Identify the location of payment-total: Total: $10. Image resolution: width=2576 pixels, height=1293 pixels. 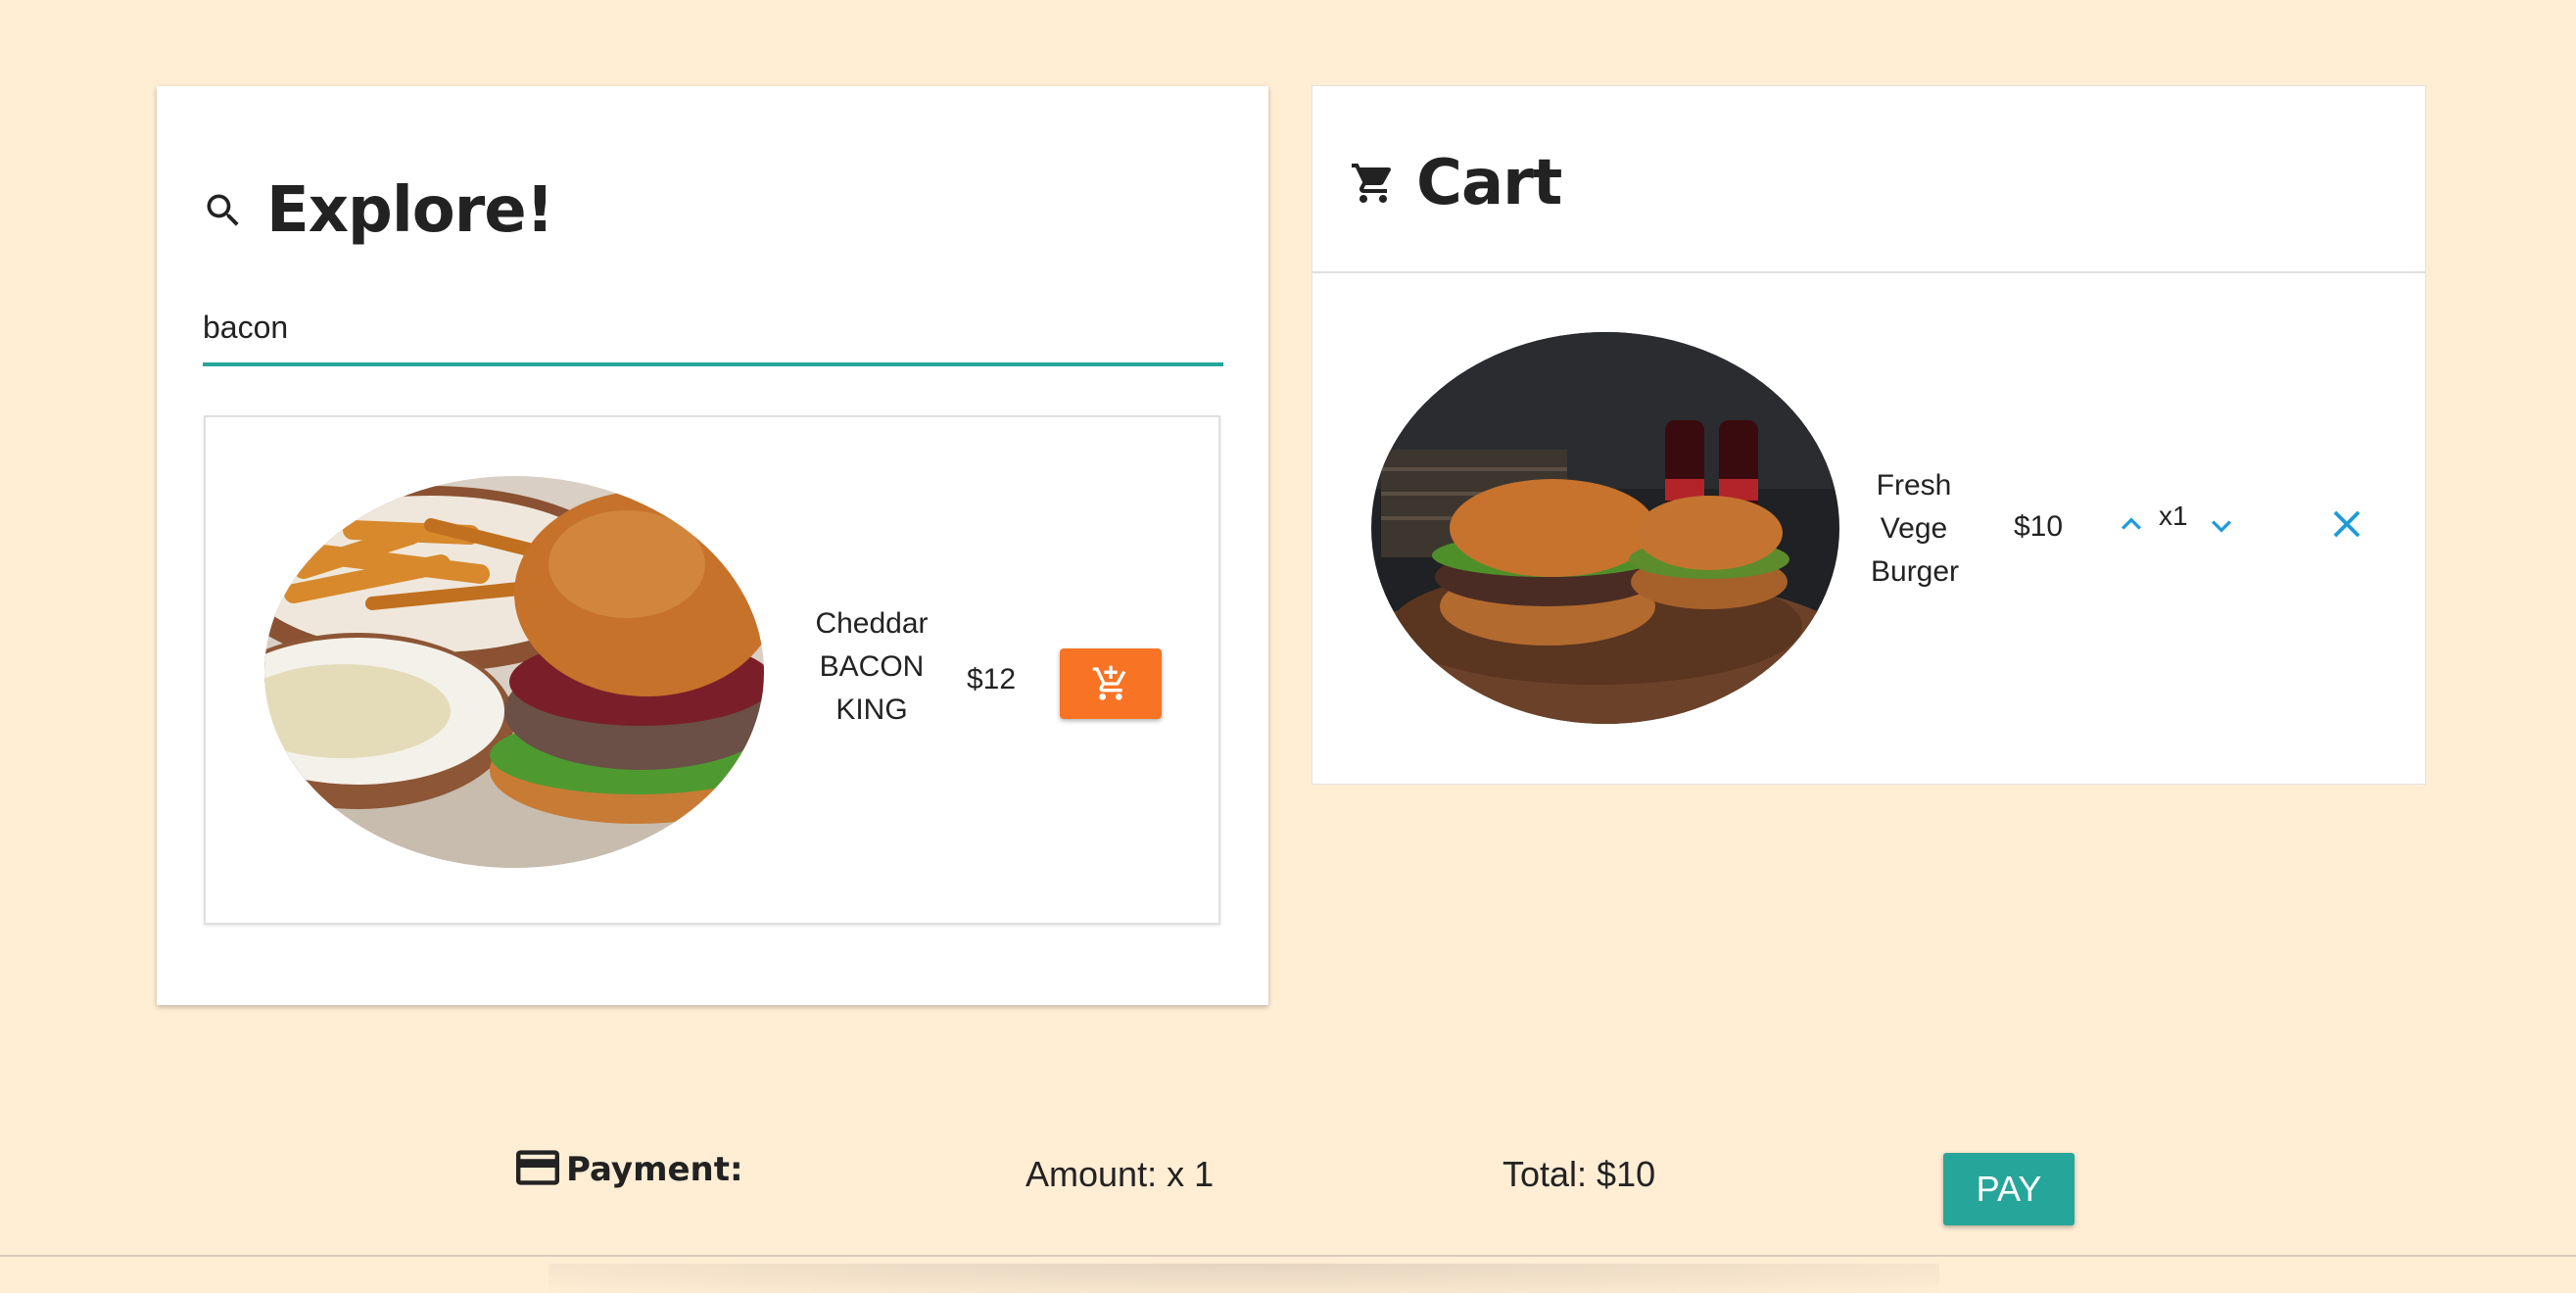
(1579, 1174).